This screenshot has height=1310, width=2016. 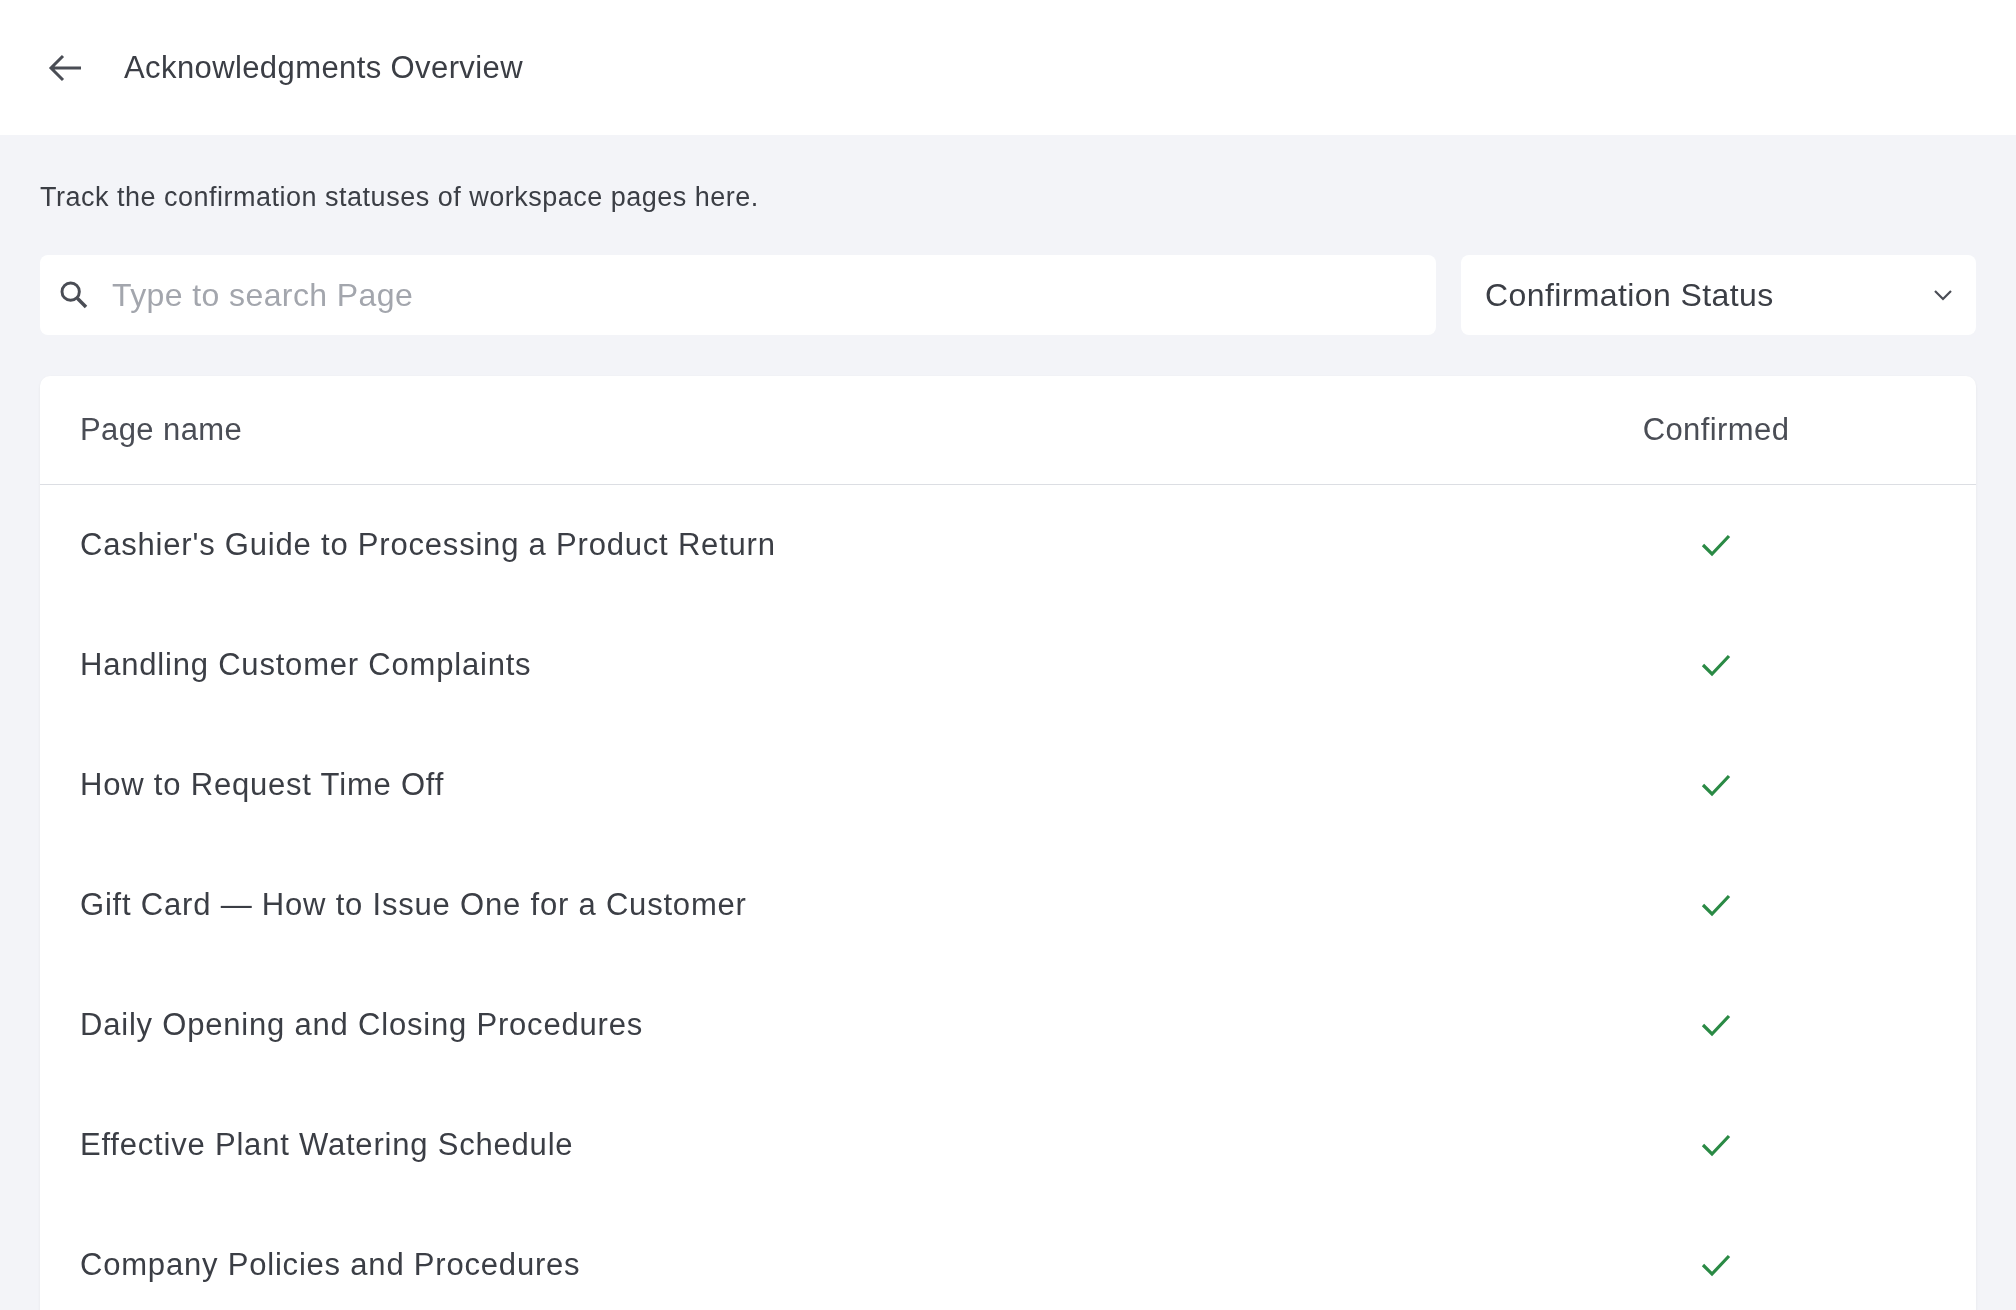 I want to click on status-dropdown: Confirmation Status, so click(x=1718, y=295).